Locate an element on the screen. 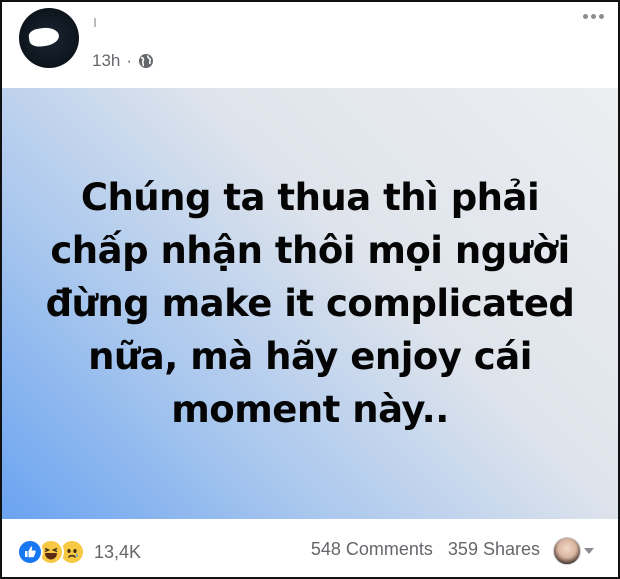  reactions-summary: 13,4K is located at coordinates (79, 552).